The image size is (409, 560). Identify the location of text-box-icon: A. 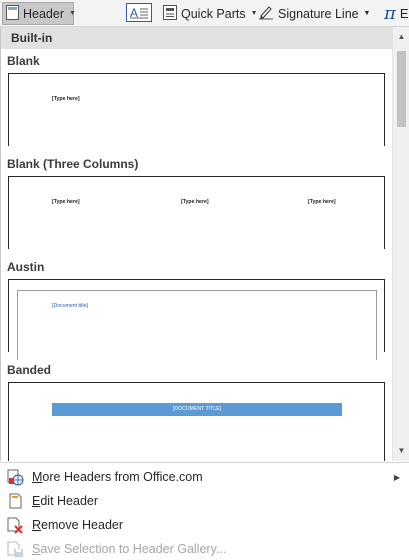
(139, 13).